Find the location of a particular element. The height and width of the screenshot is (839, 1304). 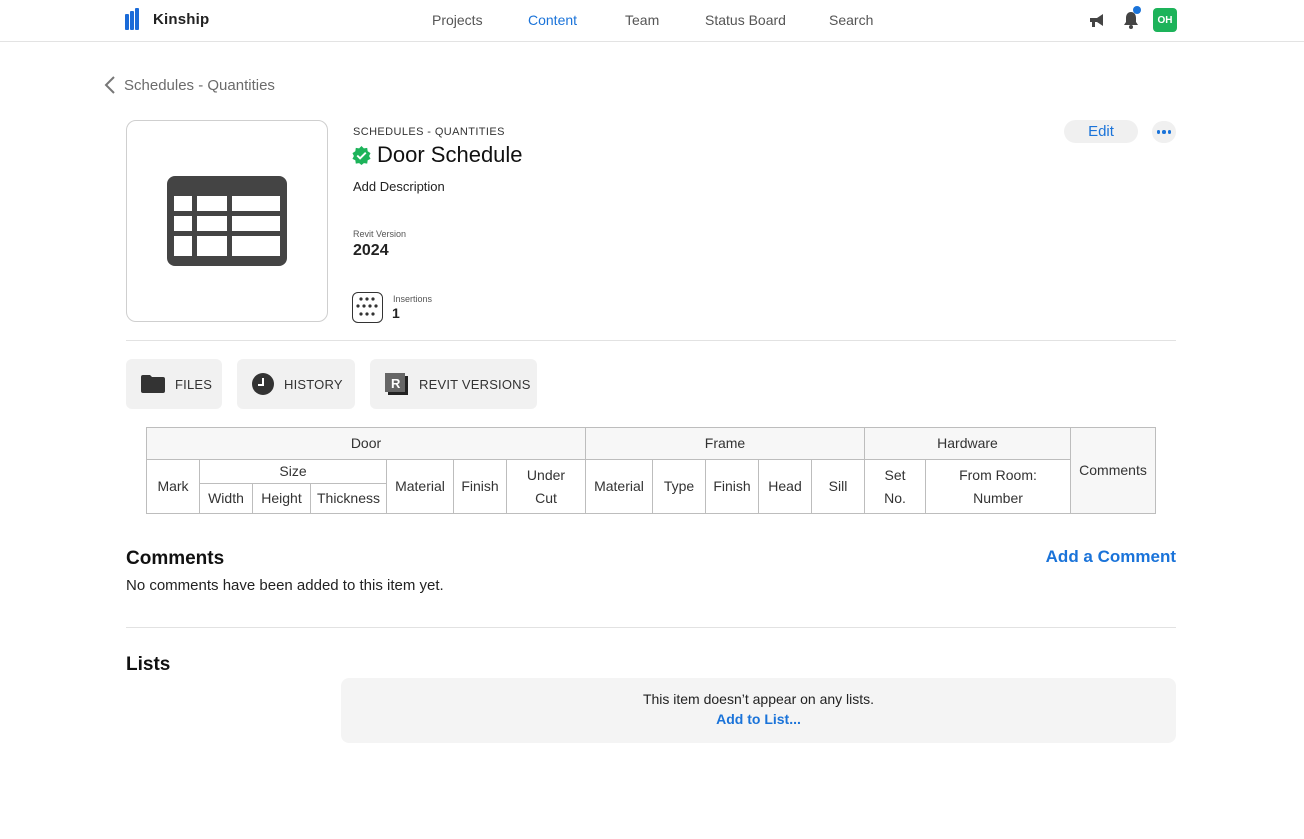

column-header-door-material: Material is located at coordinates (420, 486).